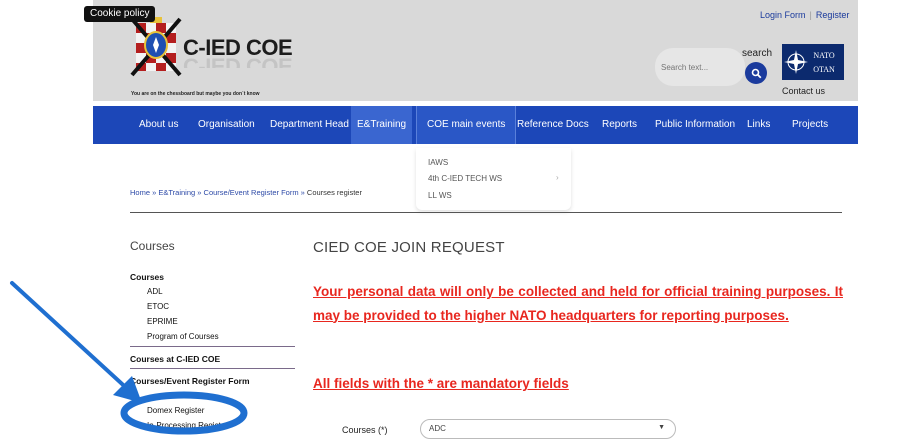 This screenshot has width=910, height=439. Describe the element at coordinates (365, 430) in the screenshot. I see `courses-field-label: Courses (*)` at that location.